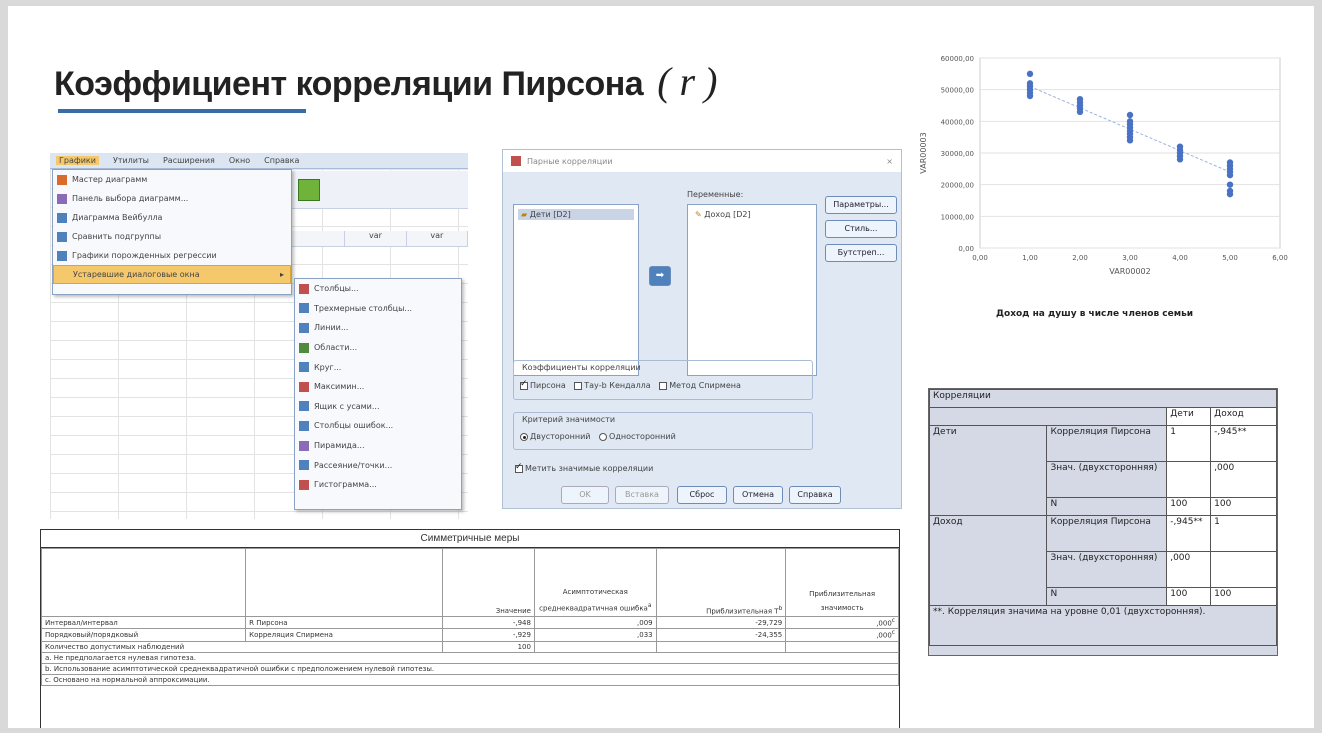  What do you see at coordinates (980, 258) in the screenshot?
I see `x-tick-label: 0,00` at bounding box center [980, 258].